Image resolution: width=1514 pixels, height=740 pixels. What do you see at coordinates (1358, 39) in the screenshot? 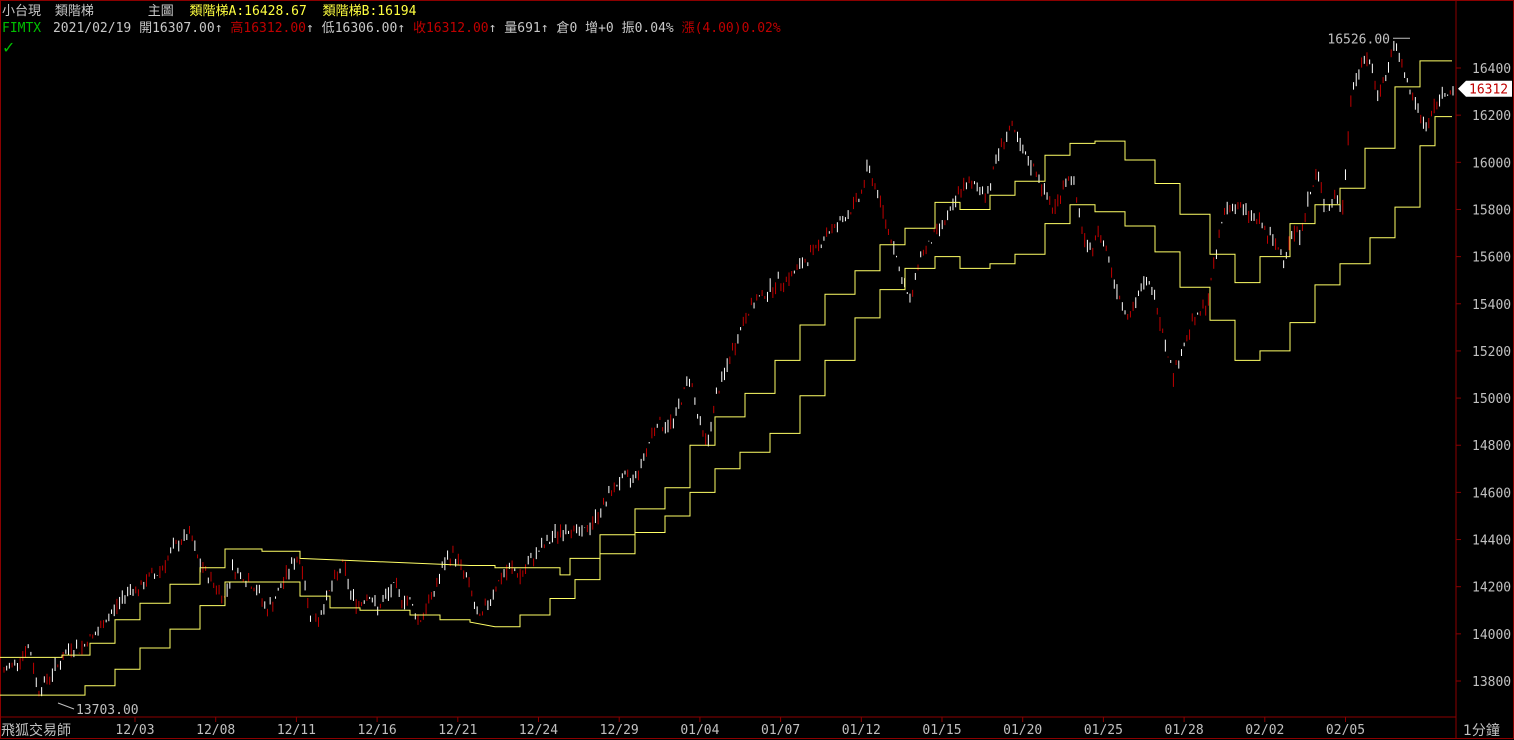
I see `max-price-label: 16526.00` at bounding box center [1358, 39].